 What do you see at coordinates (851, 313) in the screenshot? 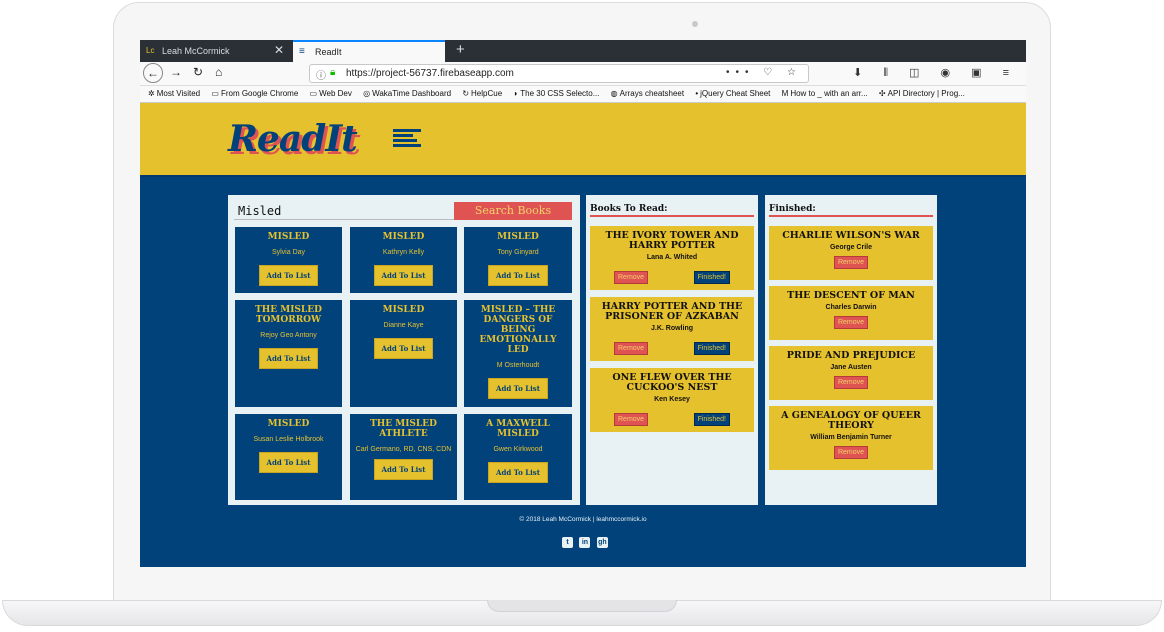
I see `finished-card: THE DESCENT OF MAN Charles Darwin Remove` at bounding box center [851, 313].